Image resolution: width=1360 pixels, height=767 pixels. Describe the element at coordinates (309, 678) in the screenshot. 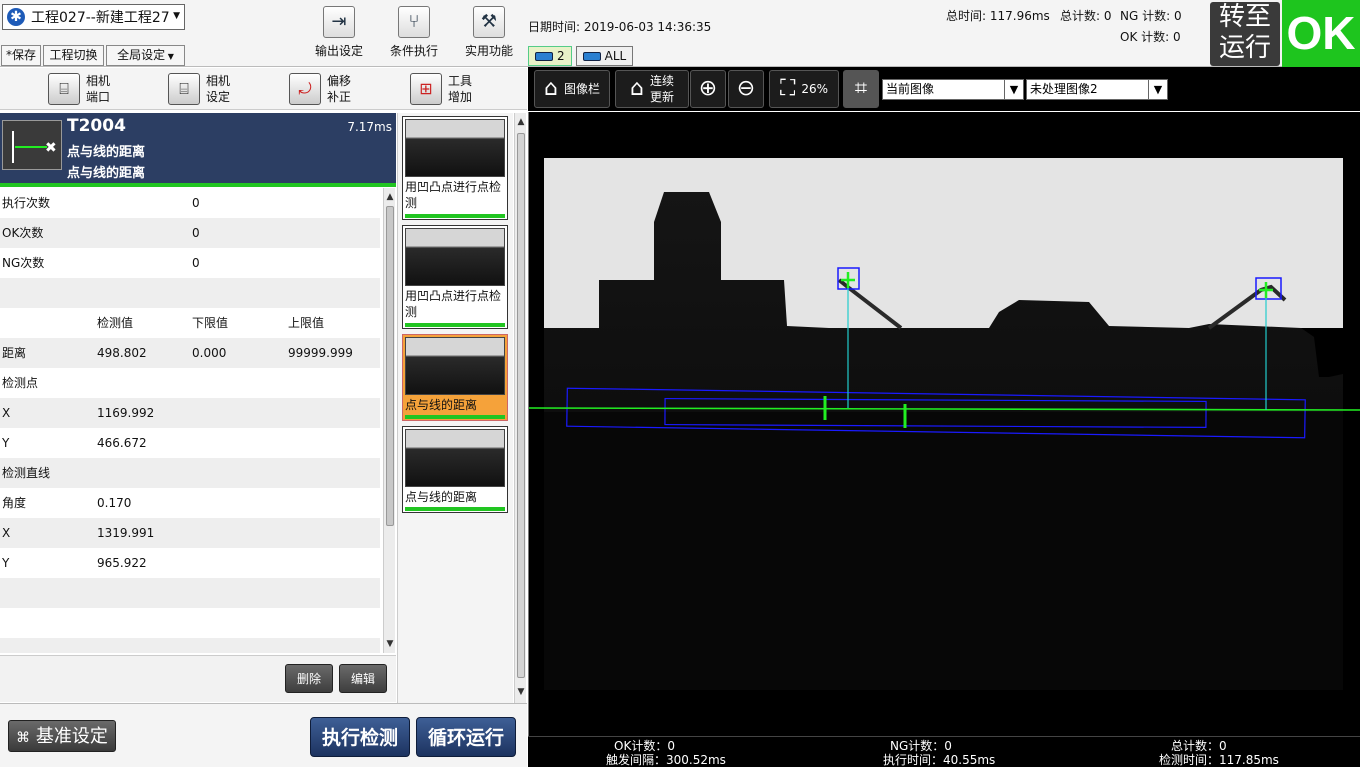

I see `delete-button: 删除` at that location.